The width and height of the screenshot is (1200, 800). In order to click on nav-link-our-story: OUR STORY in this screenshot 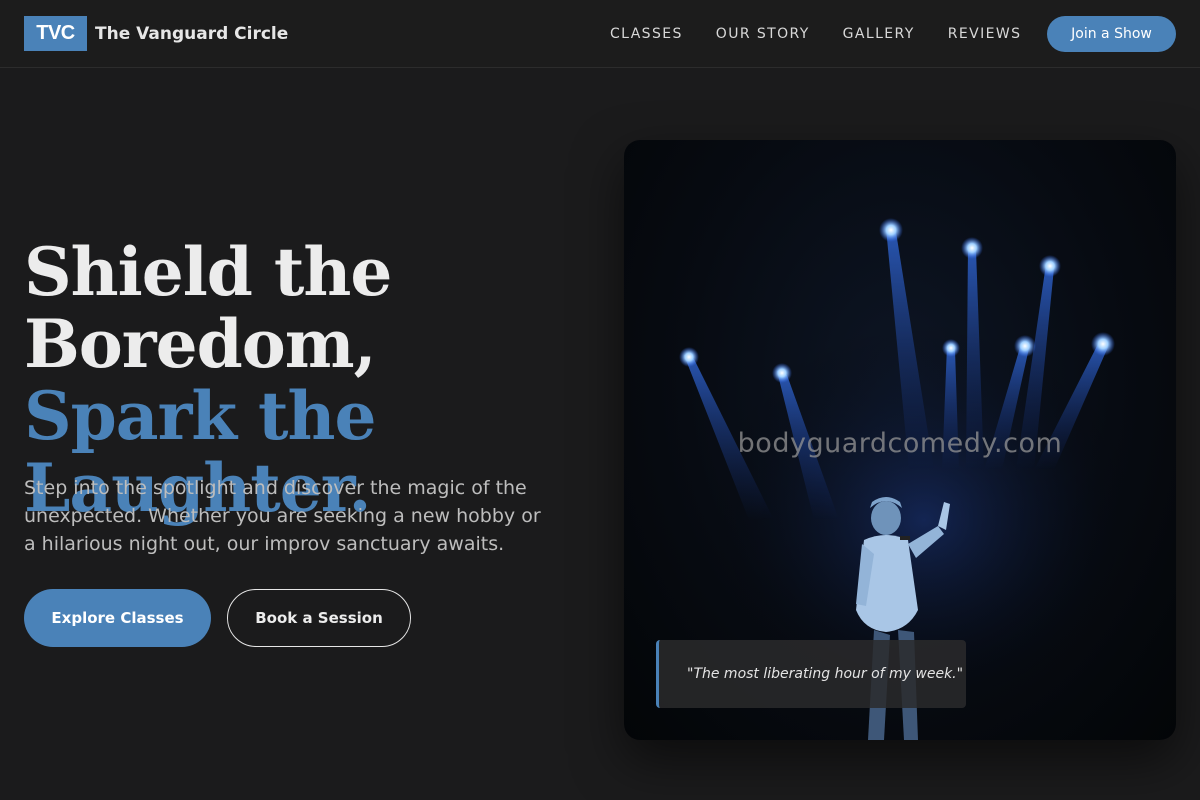, I will do `click(763, 34)`.